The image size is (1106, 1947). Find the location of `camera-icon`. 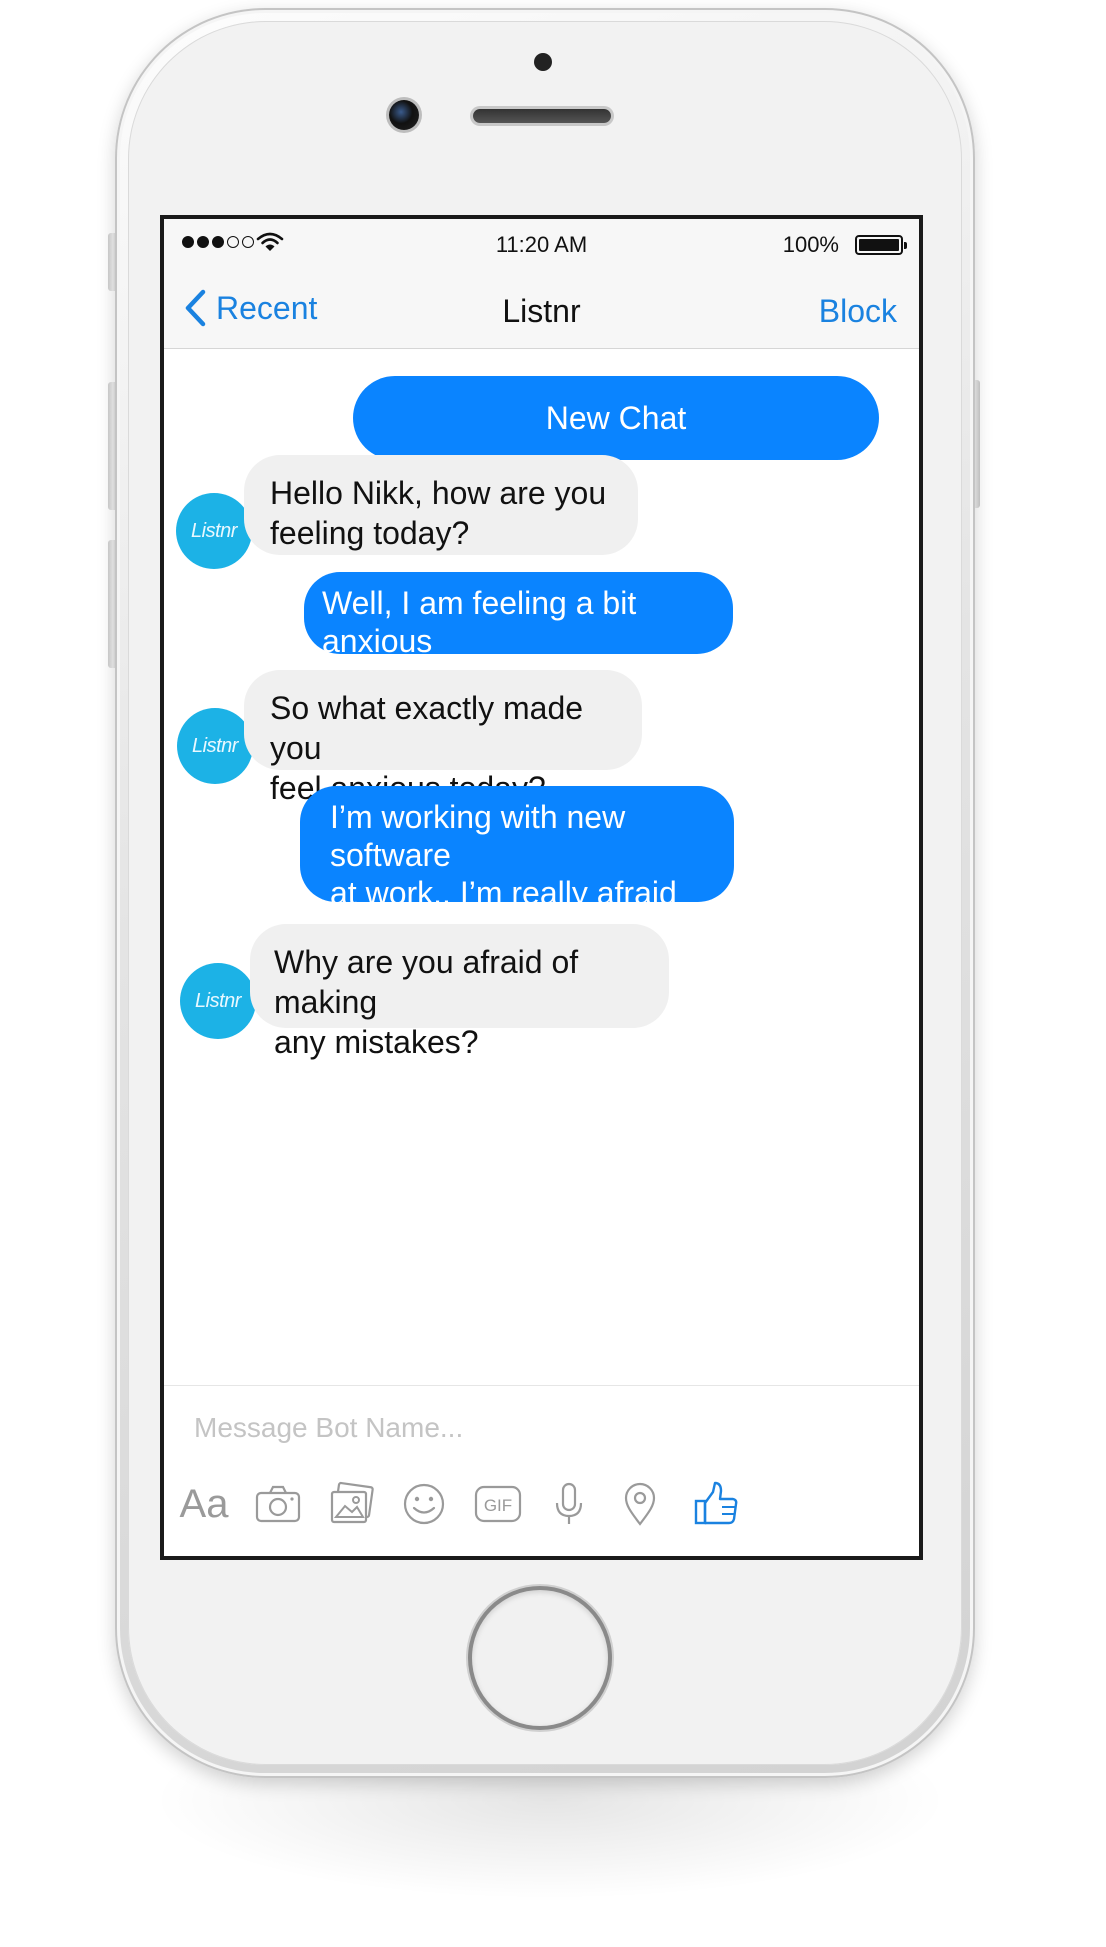

camera-icon is located at coordinates (278, 1504).